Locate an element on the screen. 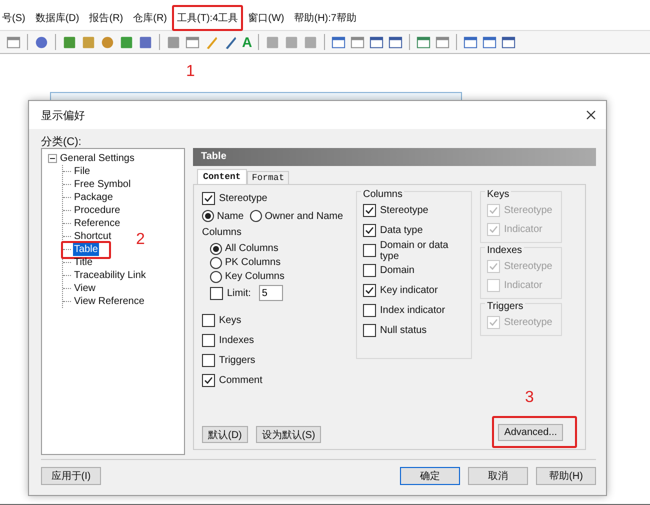  tree-item: Package is located at coordinates (93, 197).